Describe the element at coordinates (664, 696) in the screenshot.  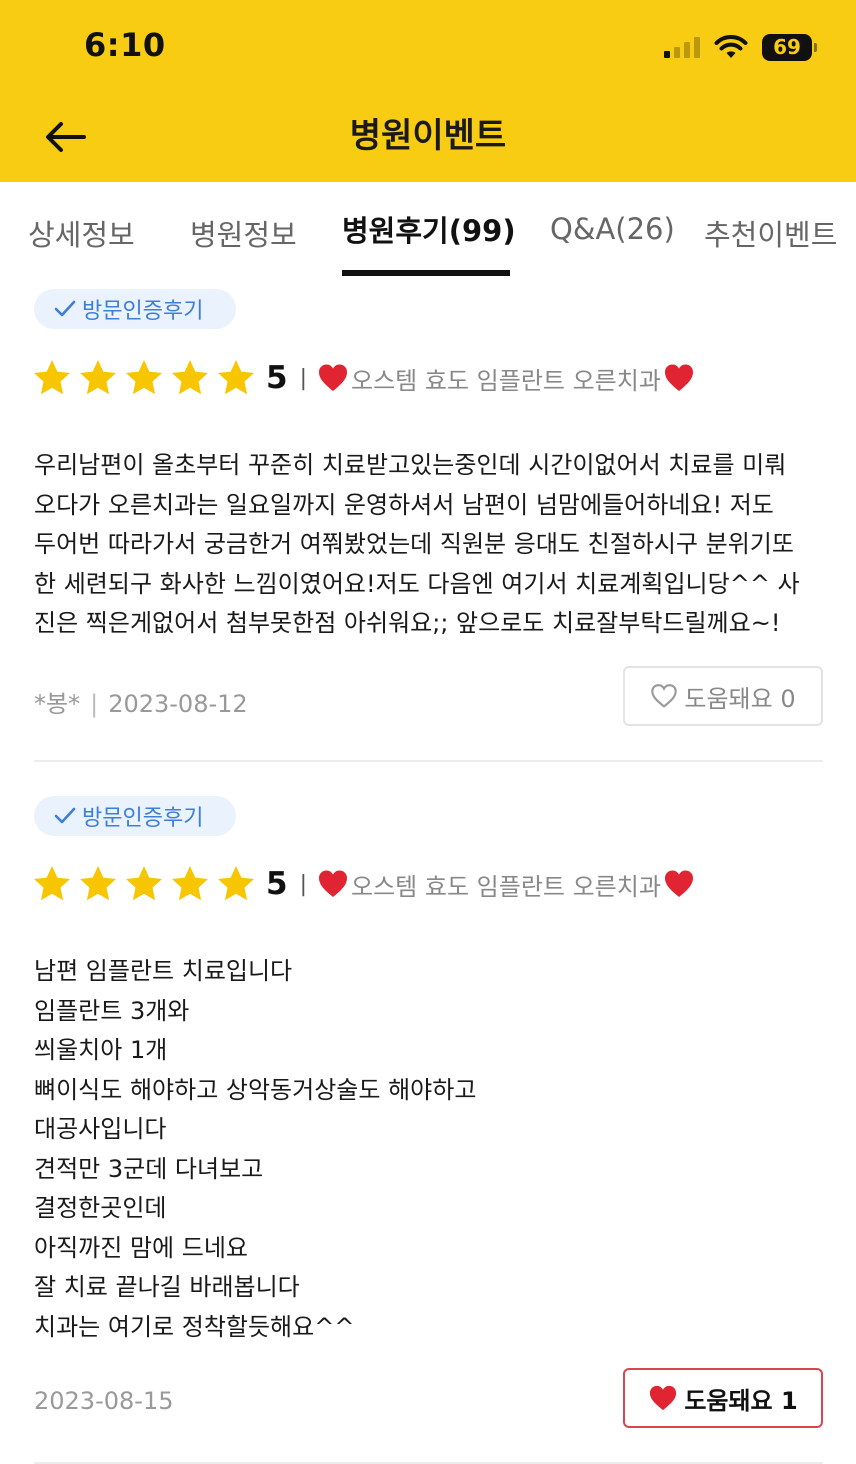
I see `heart-outline-icon` at that location.